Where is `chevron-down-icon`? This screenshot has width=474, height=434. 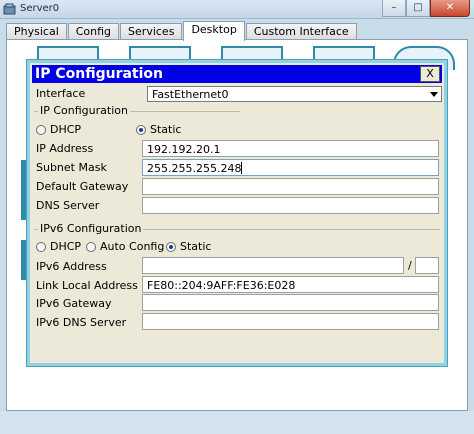 chevron-down-icon is located at coordinates (434, 94).